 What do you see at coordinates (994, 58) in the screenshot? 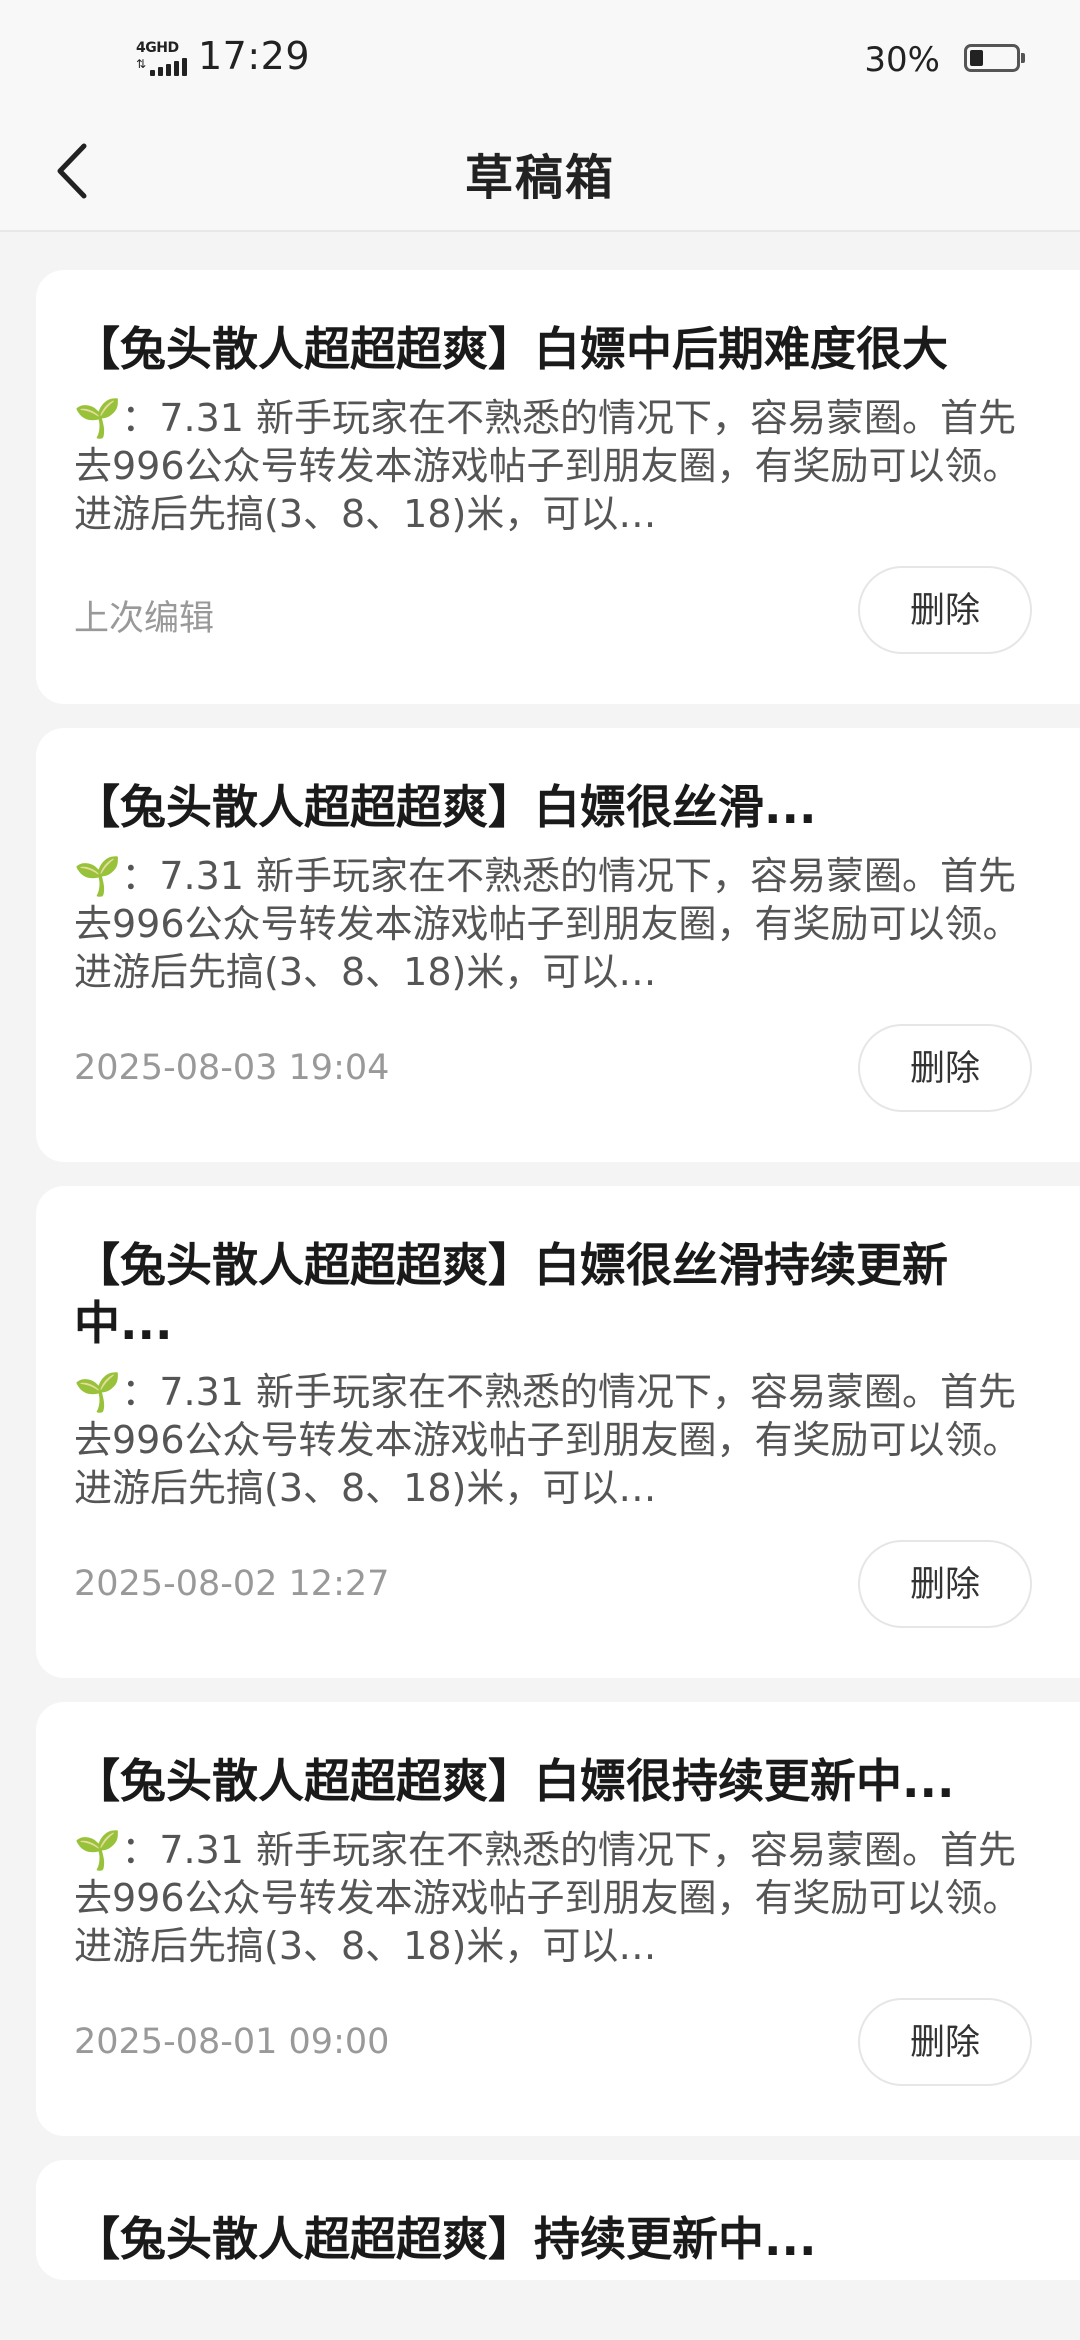
I see `battery-icon` at bounding box center [994, 58].